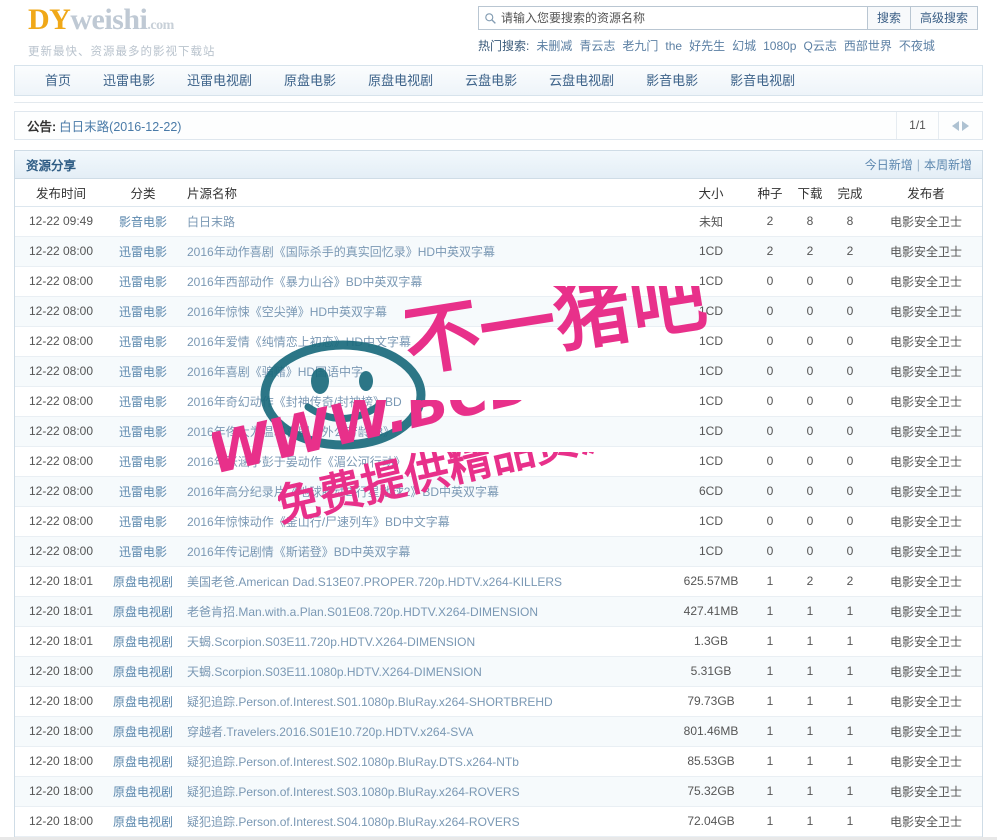 The image size is (997, 840). I want to click on arrow-left-icon, so click(955, 125).